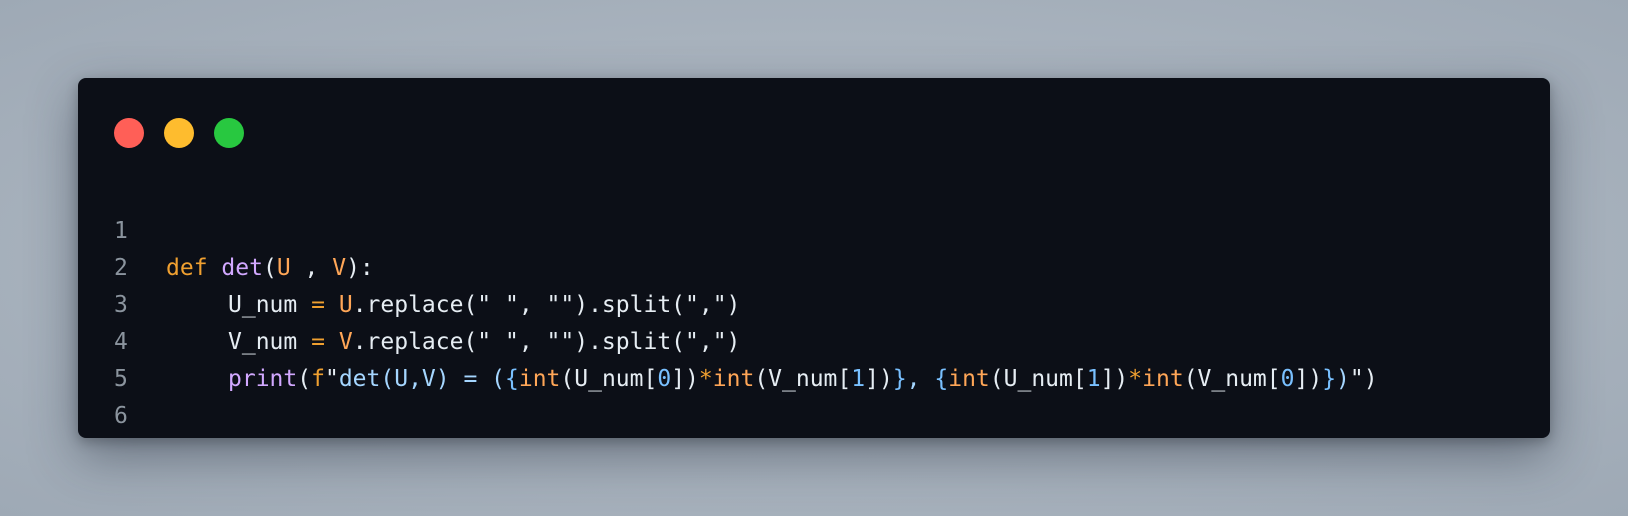 Image resolution: width=1628 pixels, height=516 pixels. What do you see at coordinates (814, 395) in the screenshot?
I see `code-line: 6` at bounding box center [814, 395].